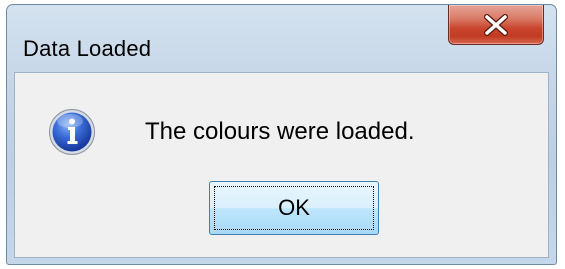  I want to click on ok-button-label: OK, so click(294, 207).